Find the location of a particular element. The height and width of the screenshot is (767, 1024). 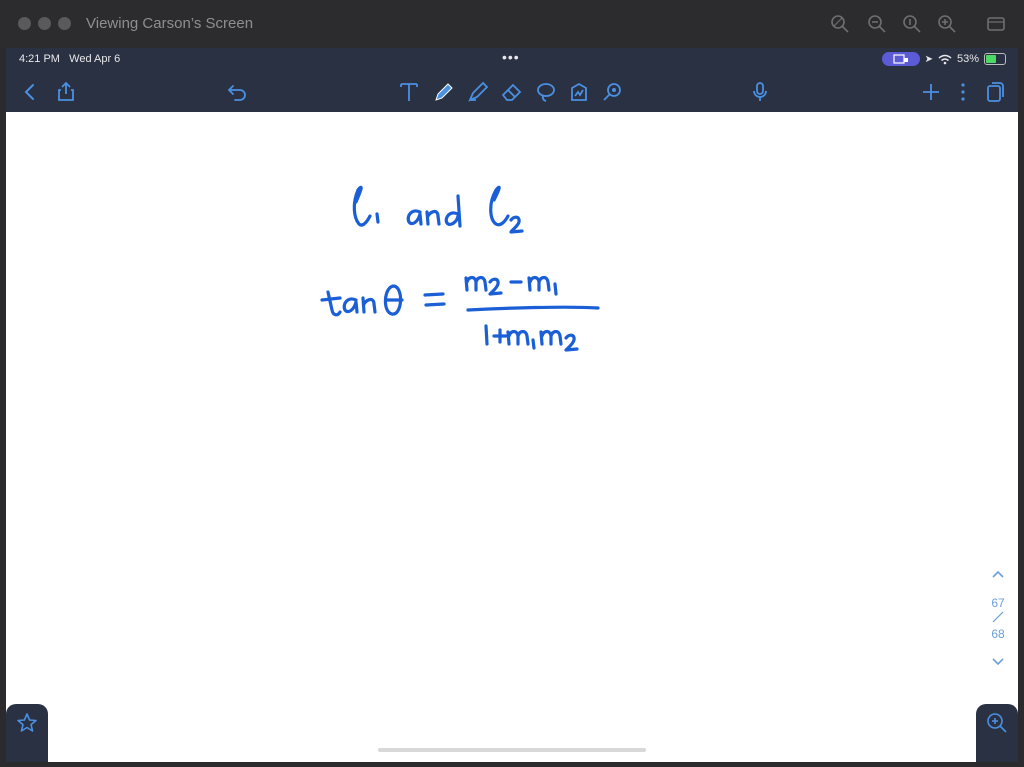

location-icon: ➤ is located at coordinates (928, 59).